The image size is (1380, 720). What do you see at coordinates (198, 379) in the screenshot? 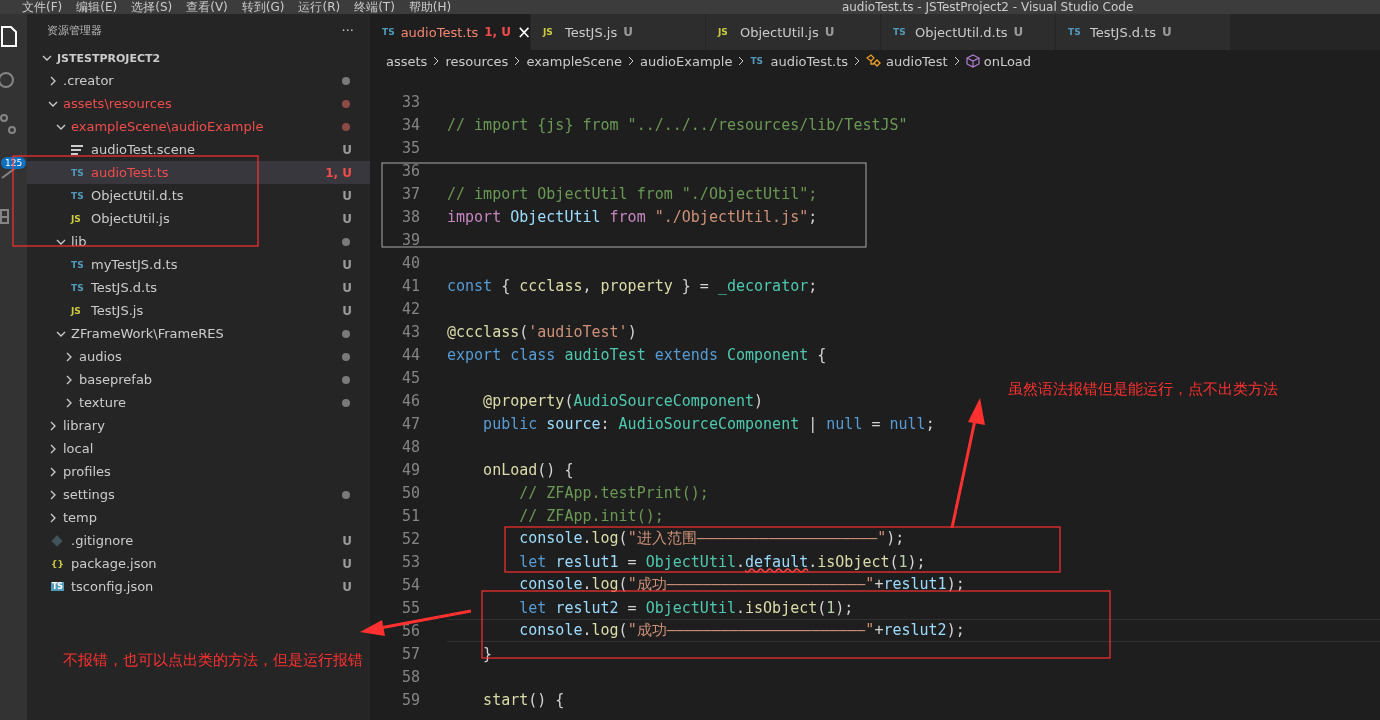
I see `folder-row: baseprefab` at bounding box center [198, 379].